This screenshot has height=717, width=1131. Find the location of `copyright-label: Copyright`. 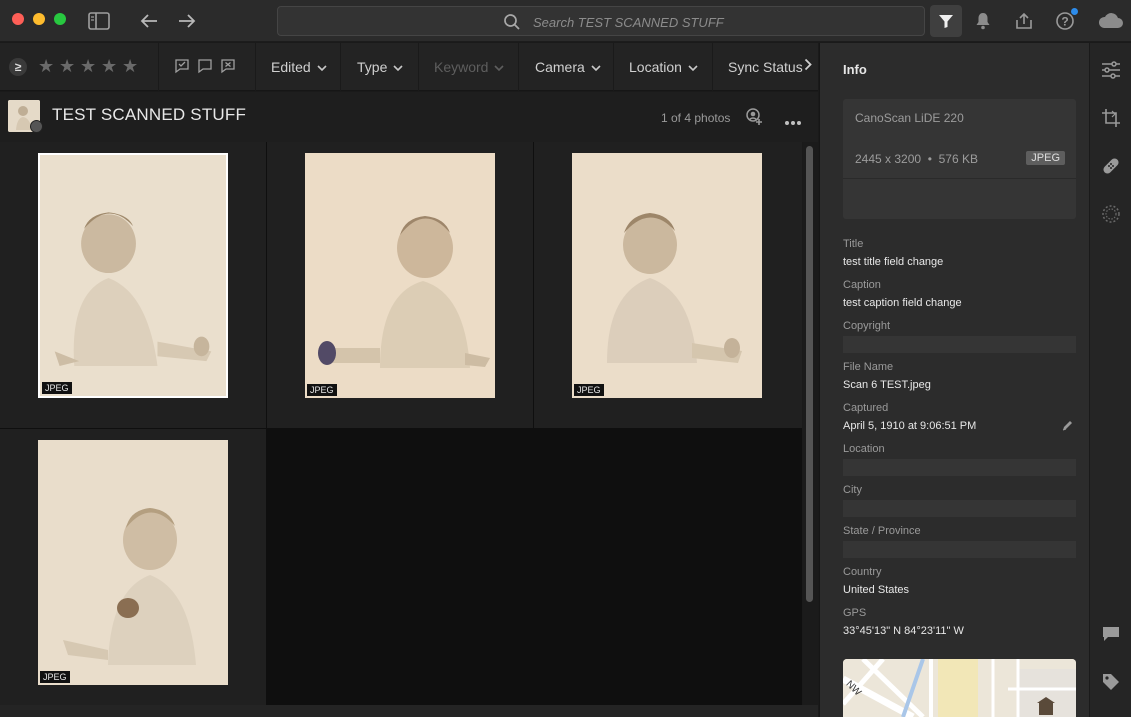

copyright-label: Copyright is located at coordinates (867, 326).